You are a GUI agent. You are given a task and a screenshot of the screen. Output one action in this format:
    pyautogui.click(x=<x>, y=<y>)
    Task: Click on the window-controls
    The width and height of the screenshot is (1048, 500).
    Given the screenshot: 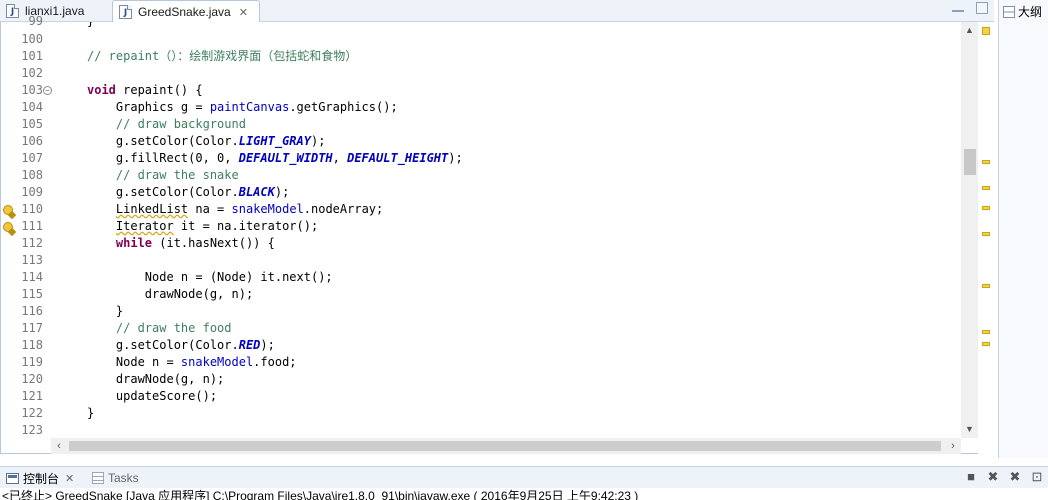 What is the action you would take?
    pyautogui.click(x=970, y=8)
    